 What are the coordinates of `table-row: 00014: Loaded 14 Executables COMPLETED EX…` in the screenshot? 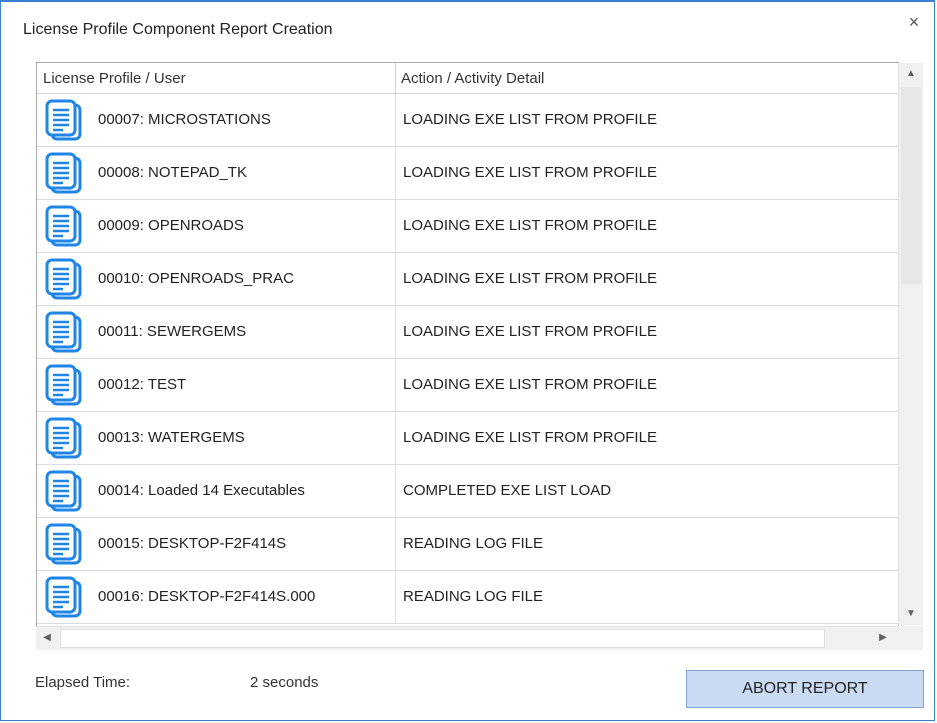 It's located at (467, 491).